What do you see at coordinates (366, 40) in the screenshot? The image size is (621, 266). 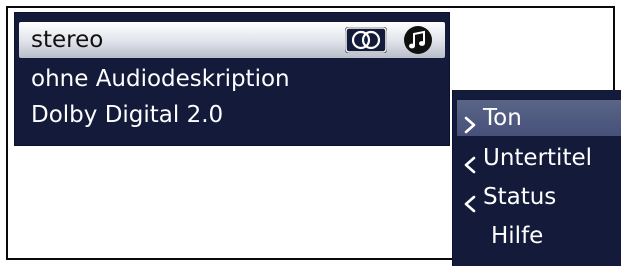 I see `stereo-icon` at bounding box center [366, 40].